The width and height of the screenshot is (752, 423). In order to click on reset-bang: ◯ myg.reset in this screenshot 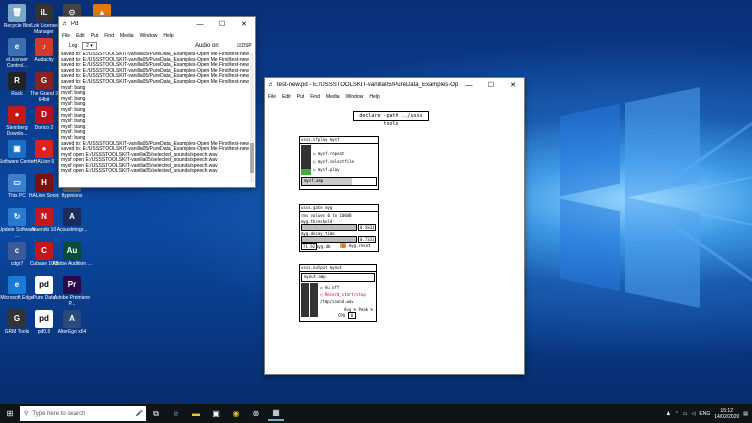, I will do `click(355, 245)`.